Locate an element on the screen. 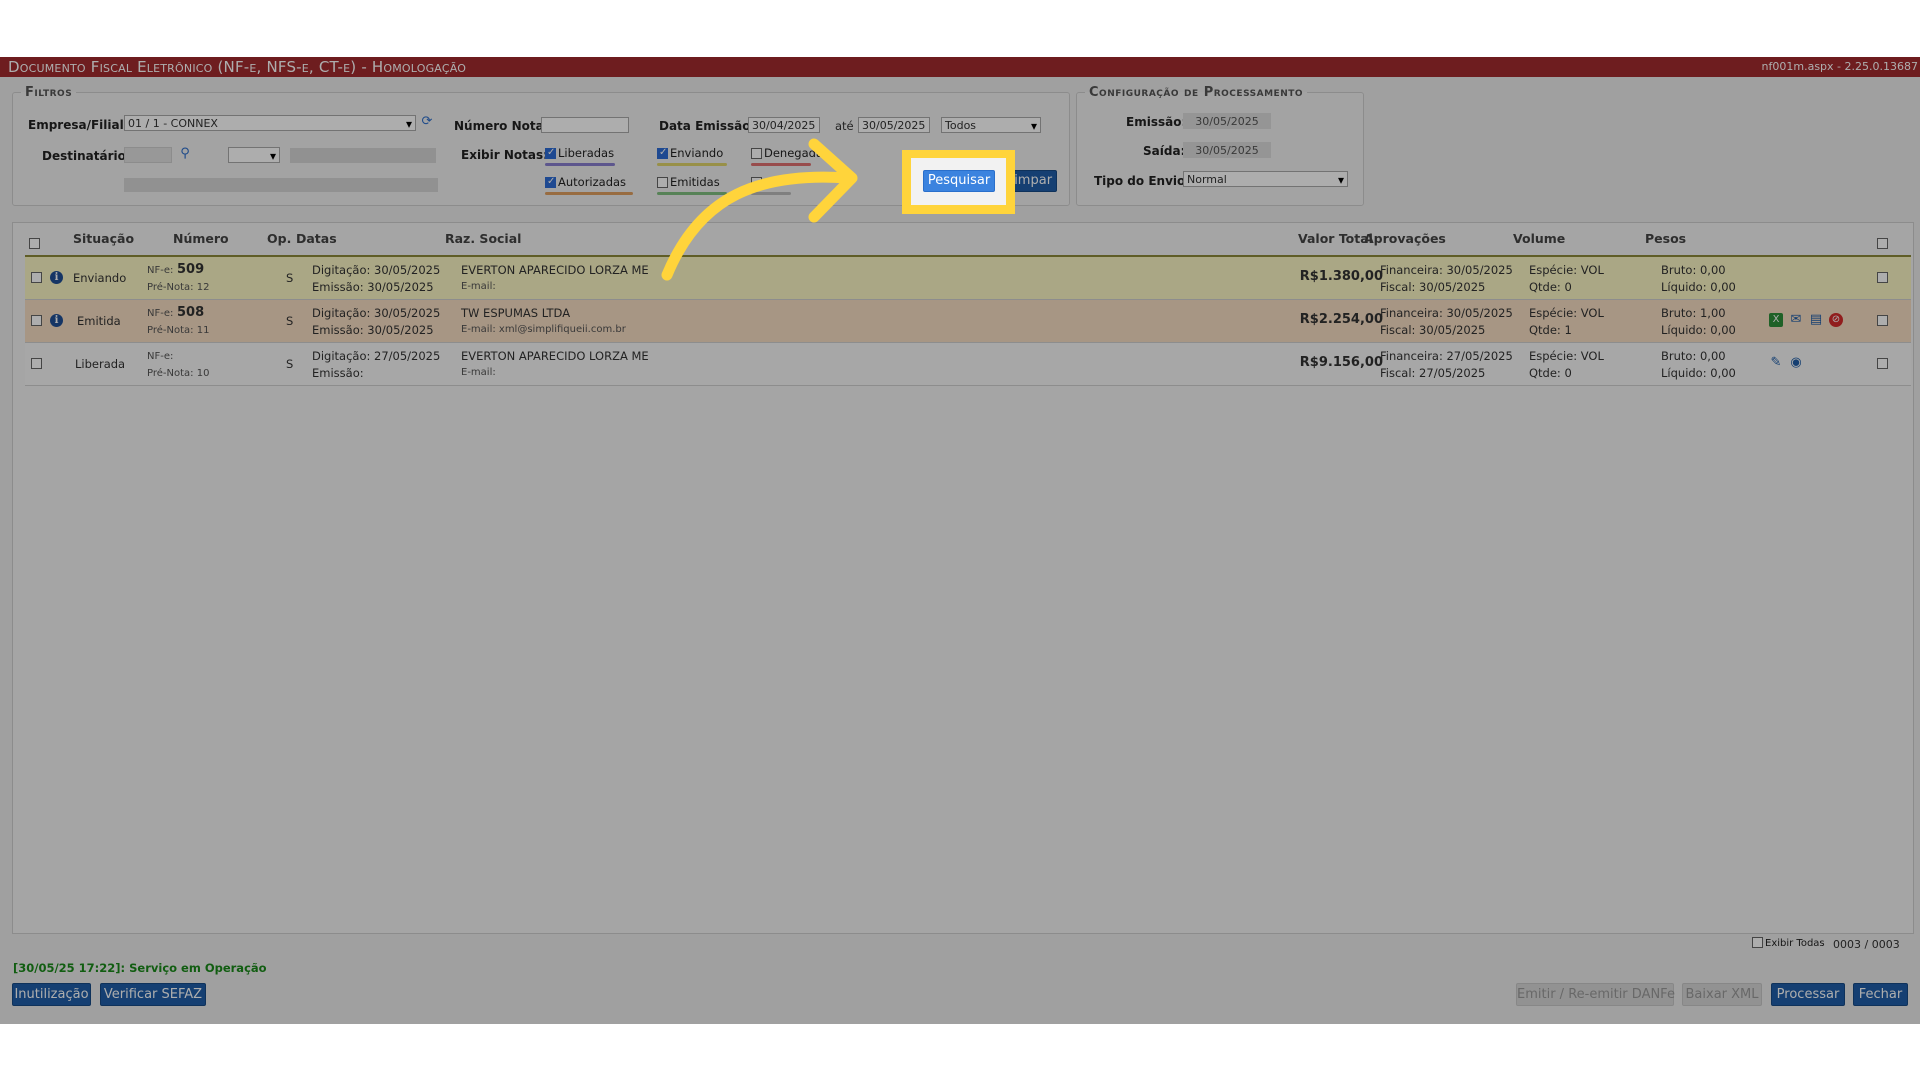 The width and height of the screenshot is (1920, 1080). data-emissao-to-input: 30/05/2025 is located at coordinates (894, 125).